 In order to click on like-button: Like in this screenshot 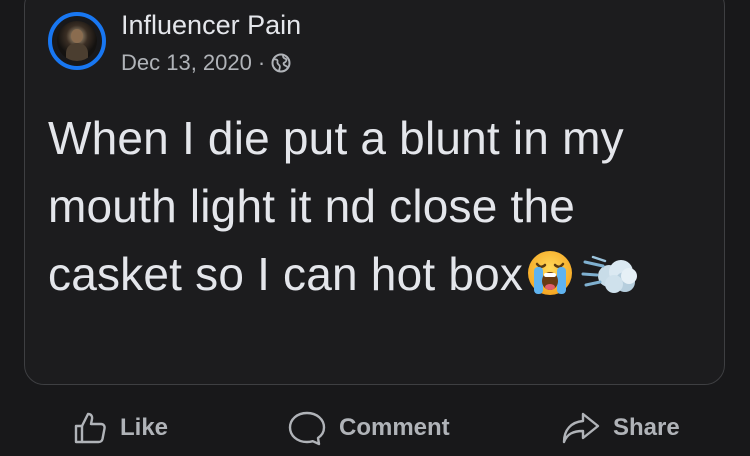, I will do `click(120, 428)`.